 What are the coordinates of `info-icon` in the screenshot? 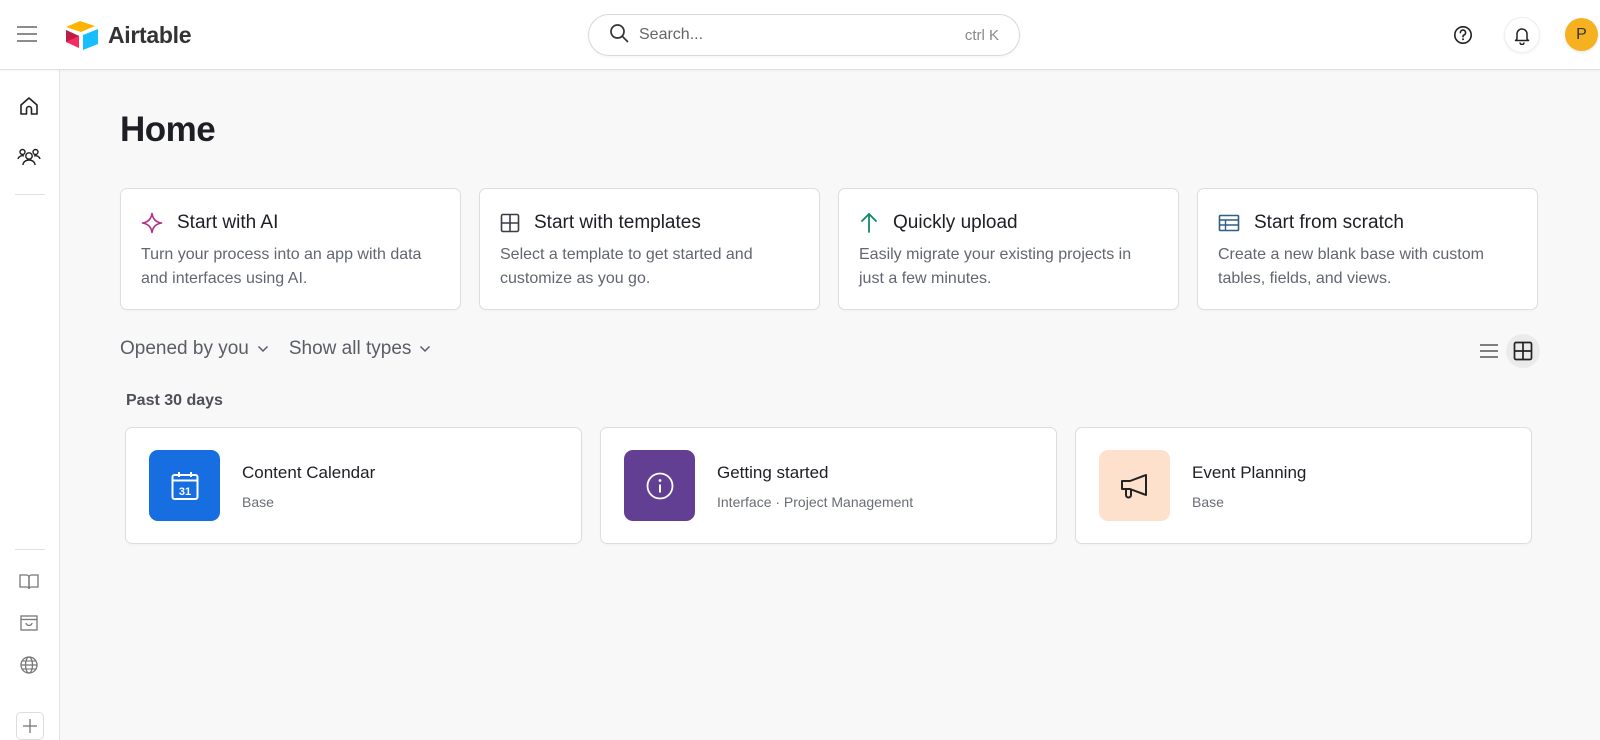 It's located at (659, 485).